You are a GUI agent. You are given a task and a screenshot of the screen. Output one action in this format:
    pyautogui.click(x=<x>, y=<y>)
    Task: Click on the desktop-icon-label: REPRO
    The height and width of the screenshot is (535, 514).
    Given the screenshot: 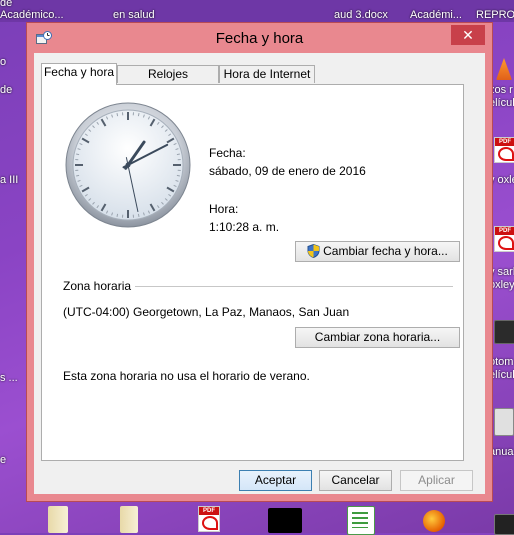 What is the action you would take?
    pyautogui.click(x=495, y=15)
    